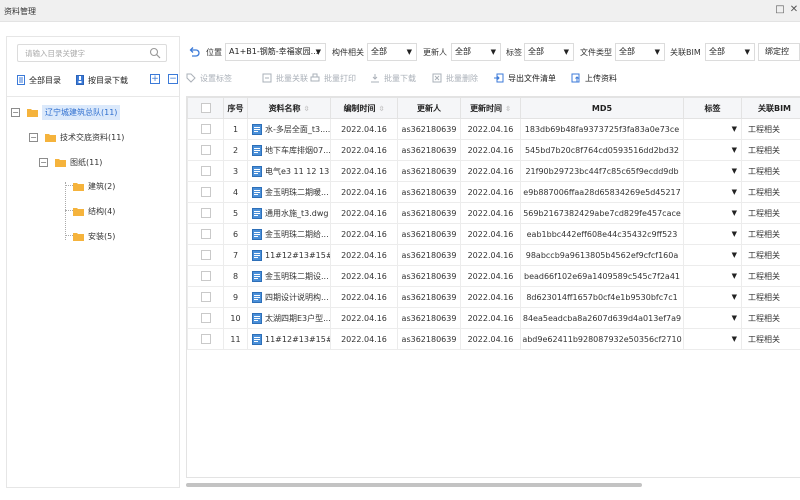 This screenshot has height=500, width=800. What do you see at coordinates (490, 108) in the screenshot?
I see `column-header-updated: 更新时间 ⇳` at bounding box center [490, 108].